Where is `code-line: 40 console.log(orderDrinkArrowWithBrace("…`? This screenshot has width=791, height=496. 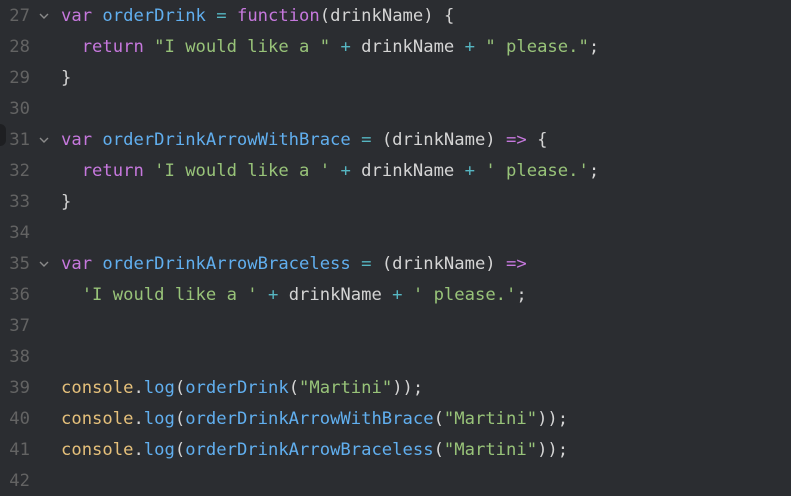
code-line: 40 console.log(orderDrinkArrowWithBrace("… is located at coordinates (395, 419).